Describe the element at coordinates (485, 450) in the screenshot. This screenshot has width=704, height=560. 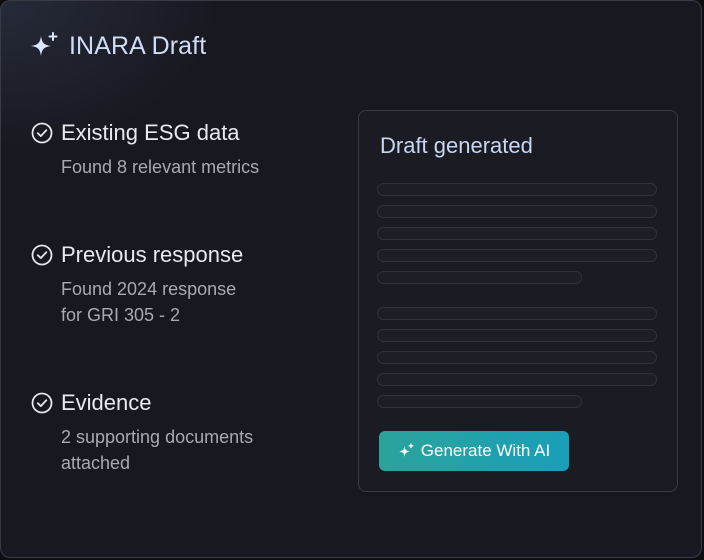
I see `generate-button-label: Generate With AI` at that location.